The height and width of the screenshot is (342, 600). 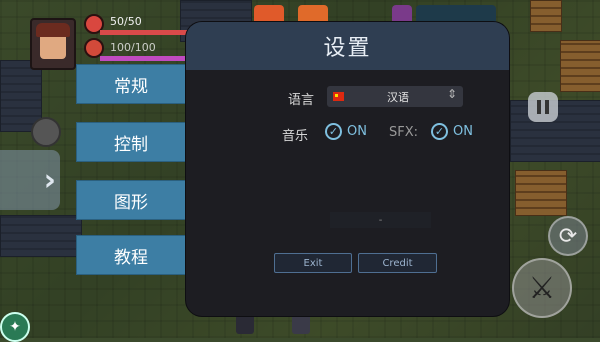 What do you see at coordinates (313, 263) in the screenshot?
I see `exit-button: Exit` at bounding box center [313, 263].